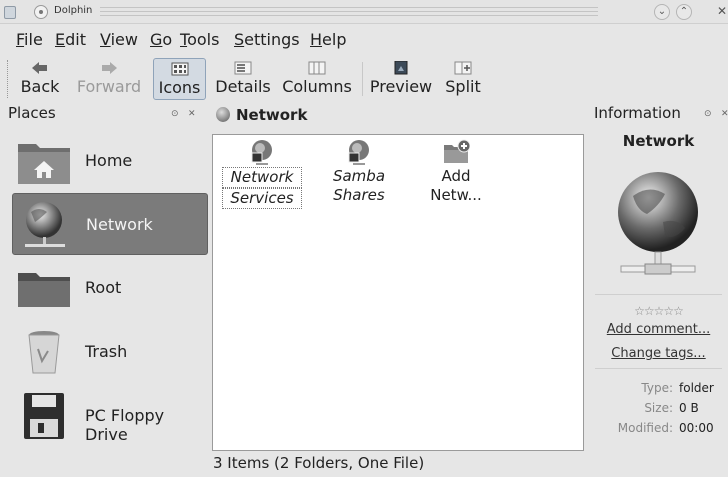  I want to click on info-splitter, so click(587, 290).